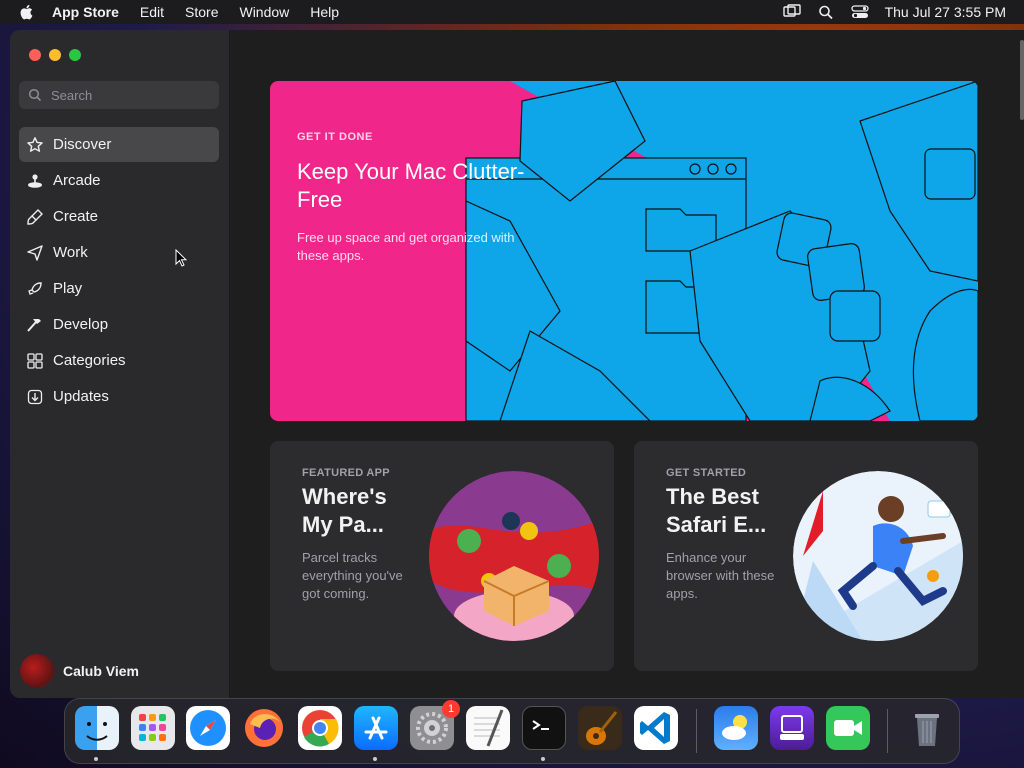 This screenshot has width=1024, height=768. I want to click on grid-icon, so click(35, 360).